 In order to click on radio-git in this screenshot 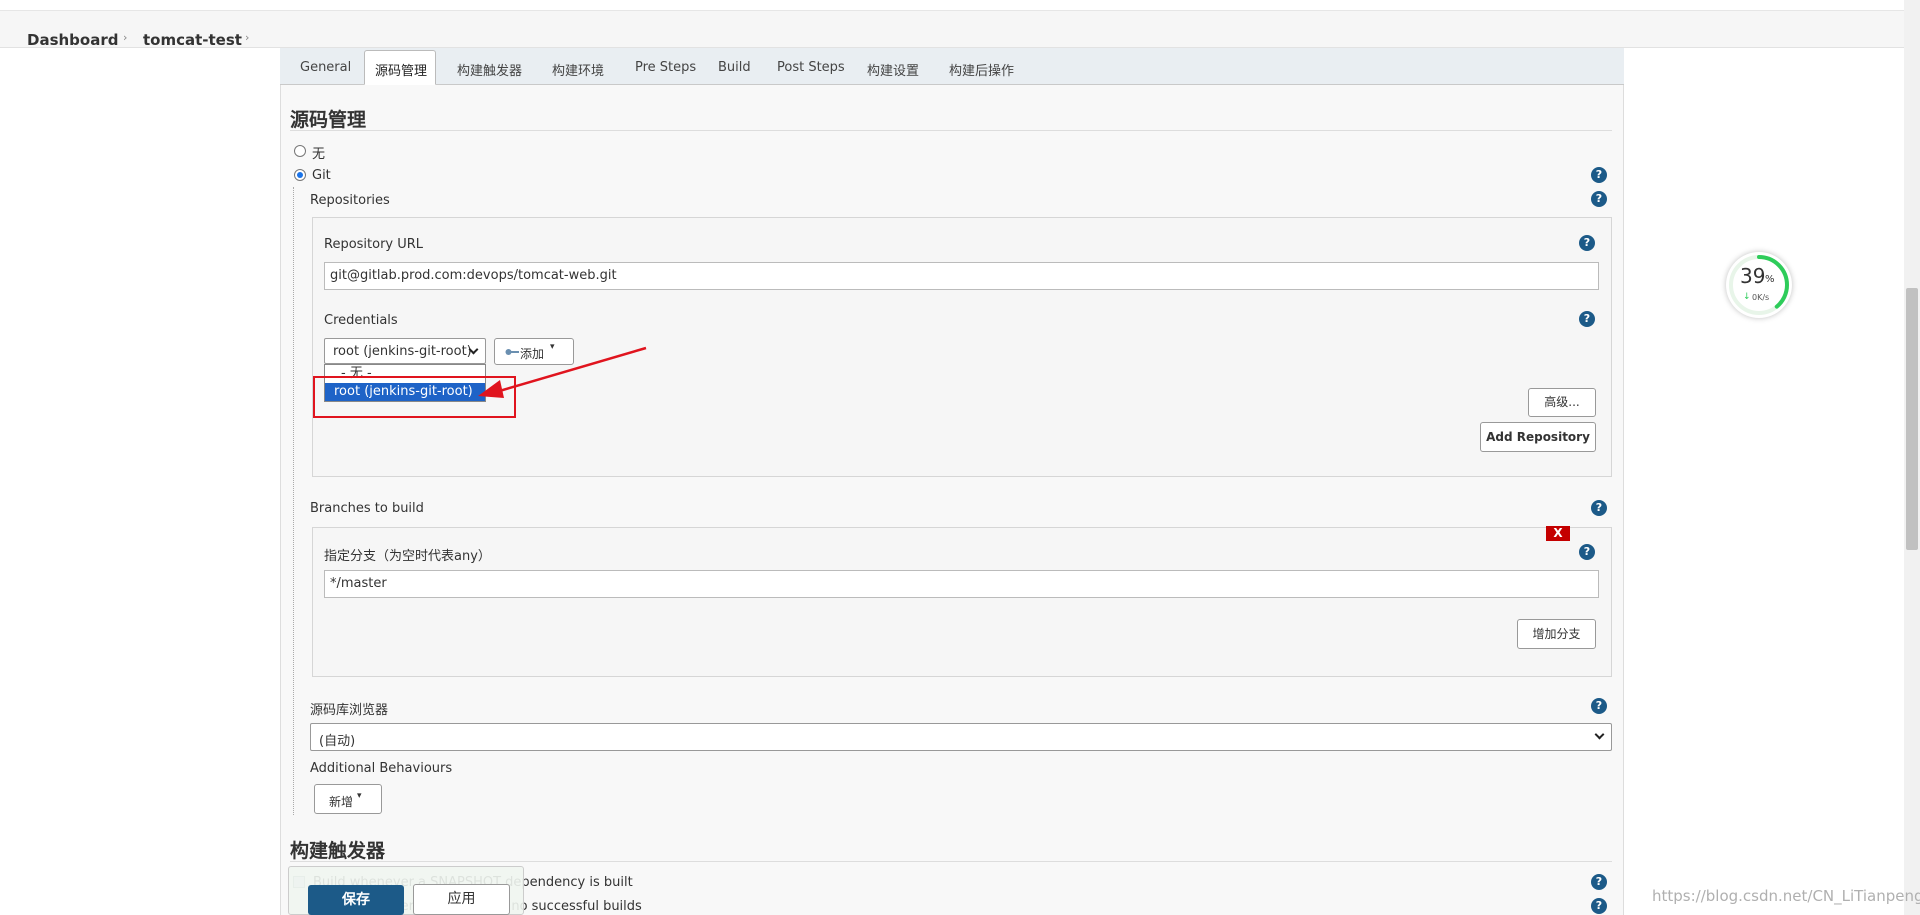, I will do `click(300, 175)`.